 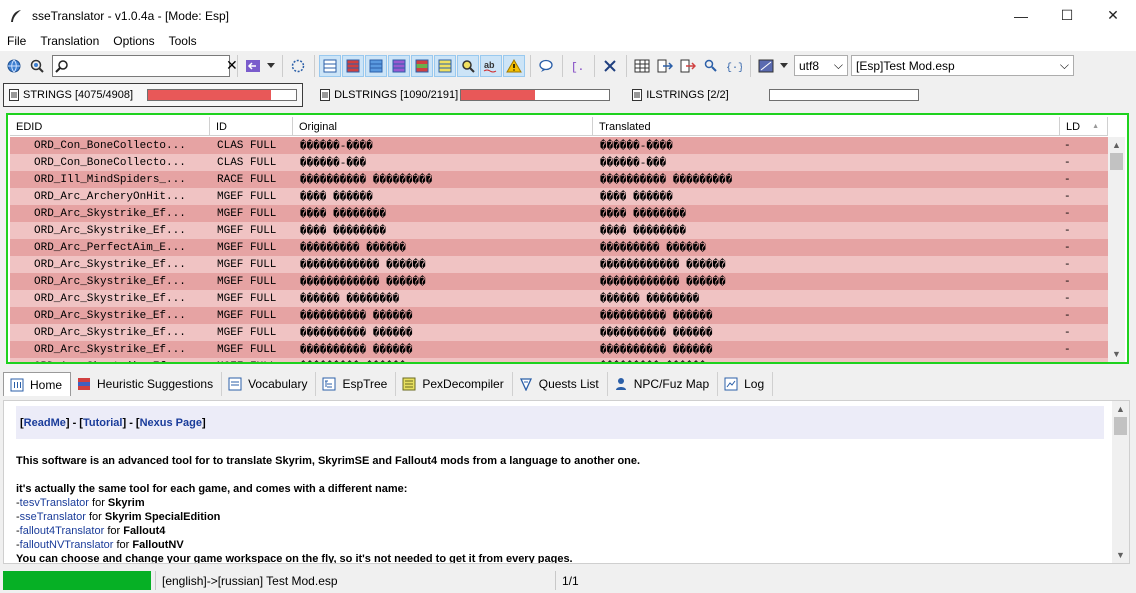 What do you see at coordinates (133, 41) in the screenshot?
I see `menu-options: Options` at bounding box center [133, 41].